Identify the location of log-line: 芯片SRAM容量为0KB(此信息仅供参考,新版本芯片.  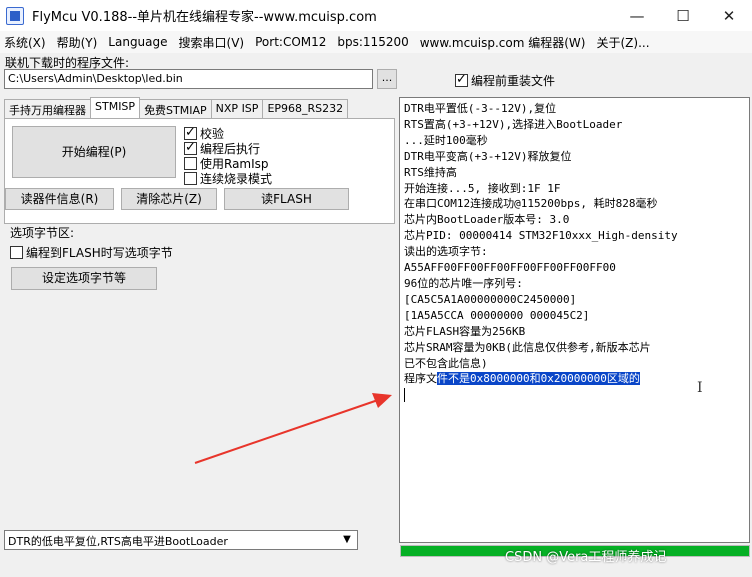
(527, 347).